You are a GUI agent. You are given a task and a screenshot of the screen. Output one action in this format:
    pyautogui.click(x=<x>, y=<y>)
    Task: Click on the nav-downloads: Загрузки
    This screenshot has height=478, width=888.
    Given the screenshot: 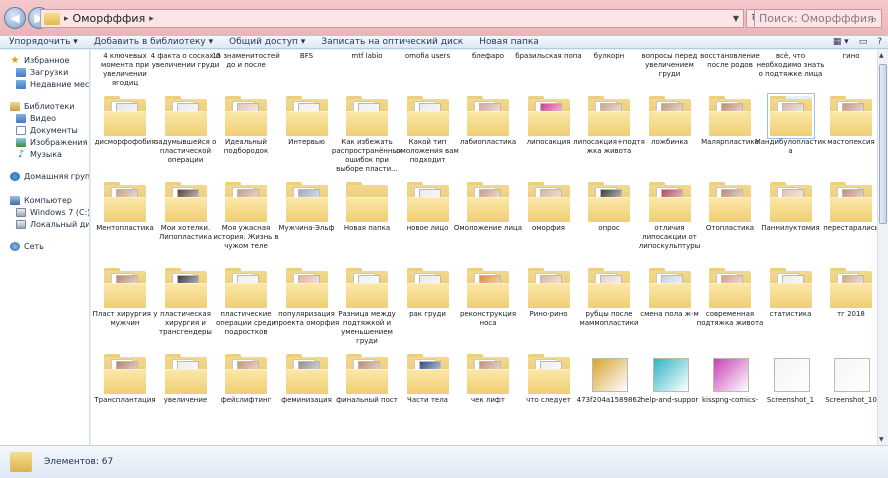 What is the action you would take?
    pyautogui.click(x=42, y=72)
    